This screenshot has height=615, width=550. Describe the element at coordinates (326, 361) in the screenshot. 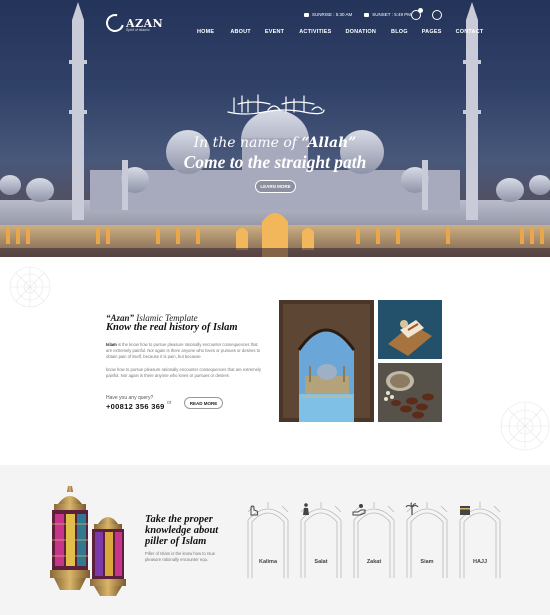

I see `mosque-arch-photo` at that location.